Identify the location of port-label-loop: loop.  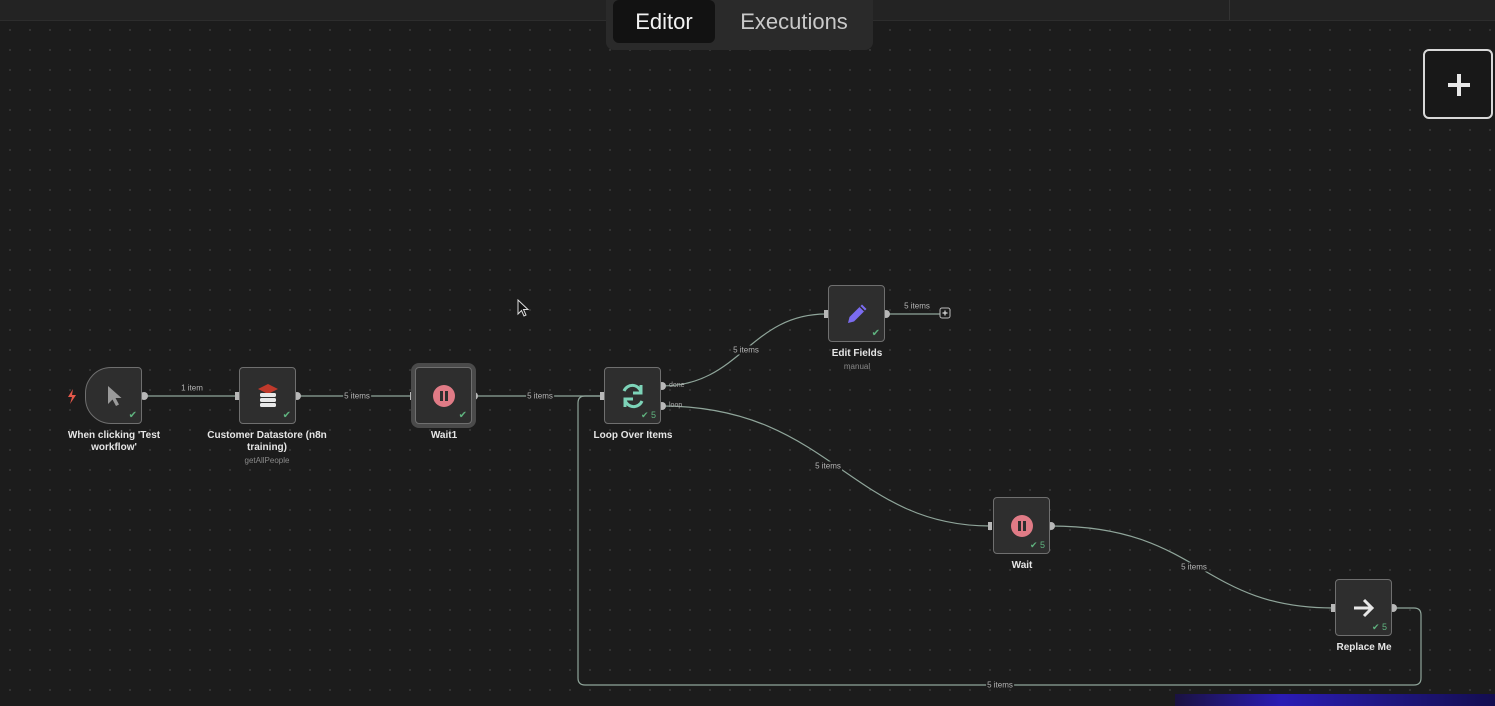
(676, 405).